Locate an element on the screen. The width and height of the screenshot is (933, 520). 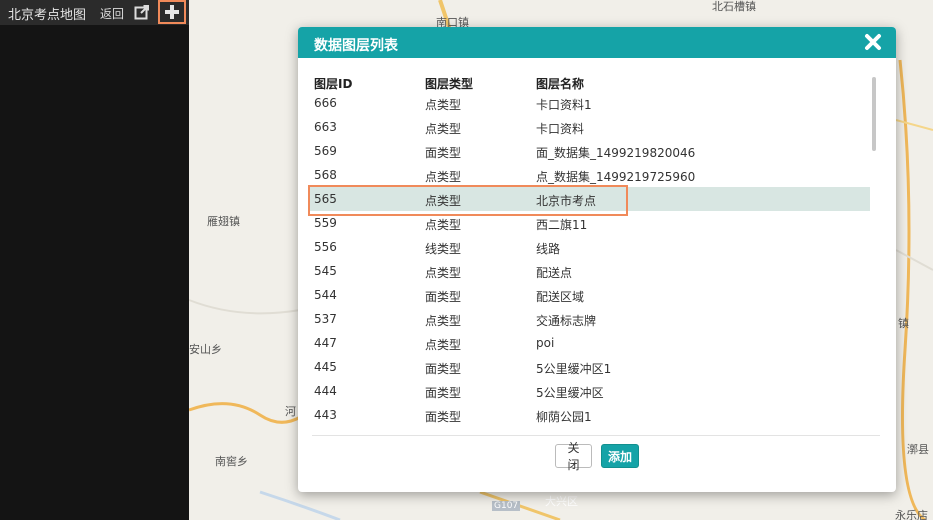
table-cell: 卡口资料1 is located at coordinates (564, 105).